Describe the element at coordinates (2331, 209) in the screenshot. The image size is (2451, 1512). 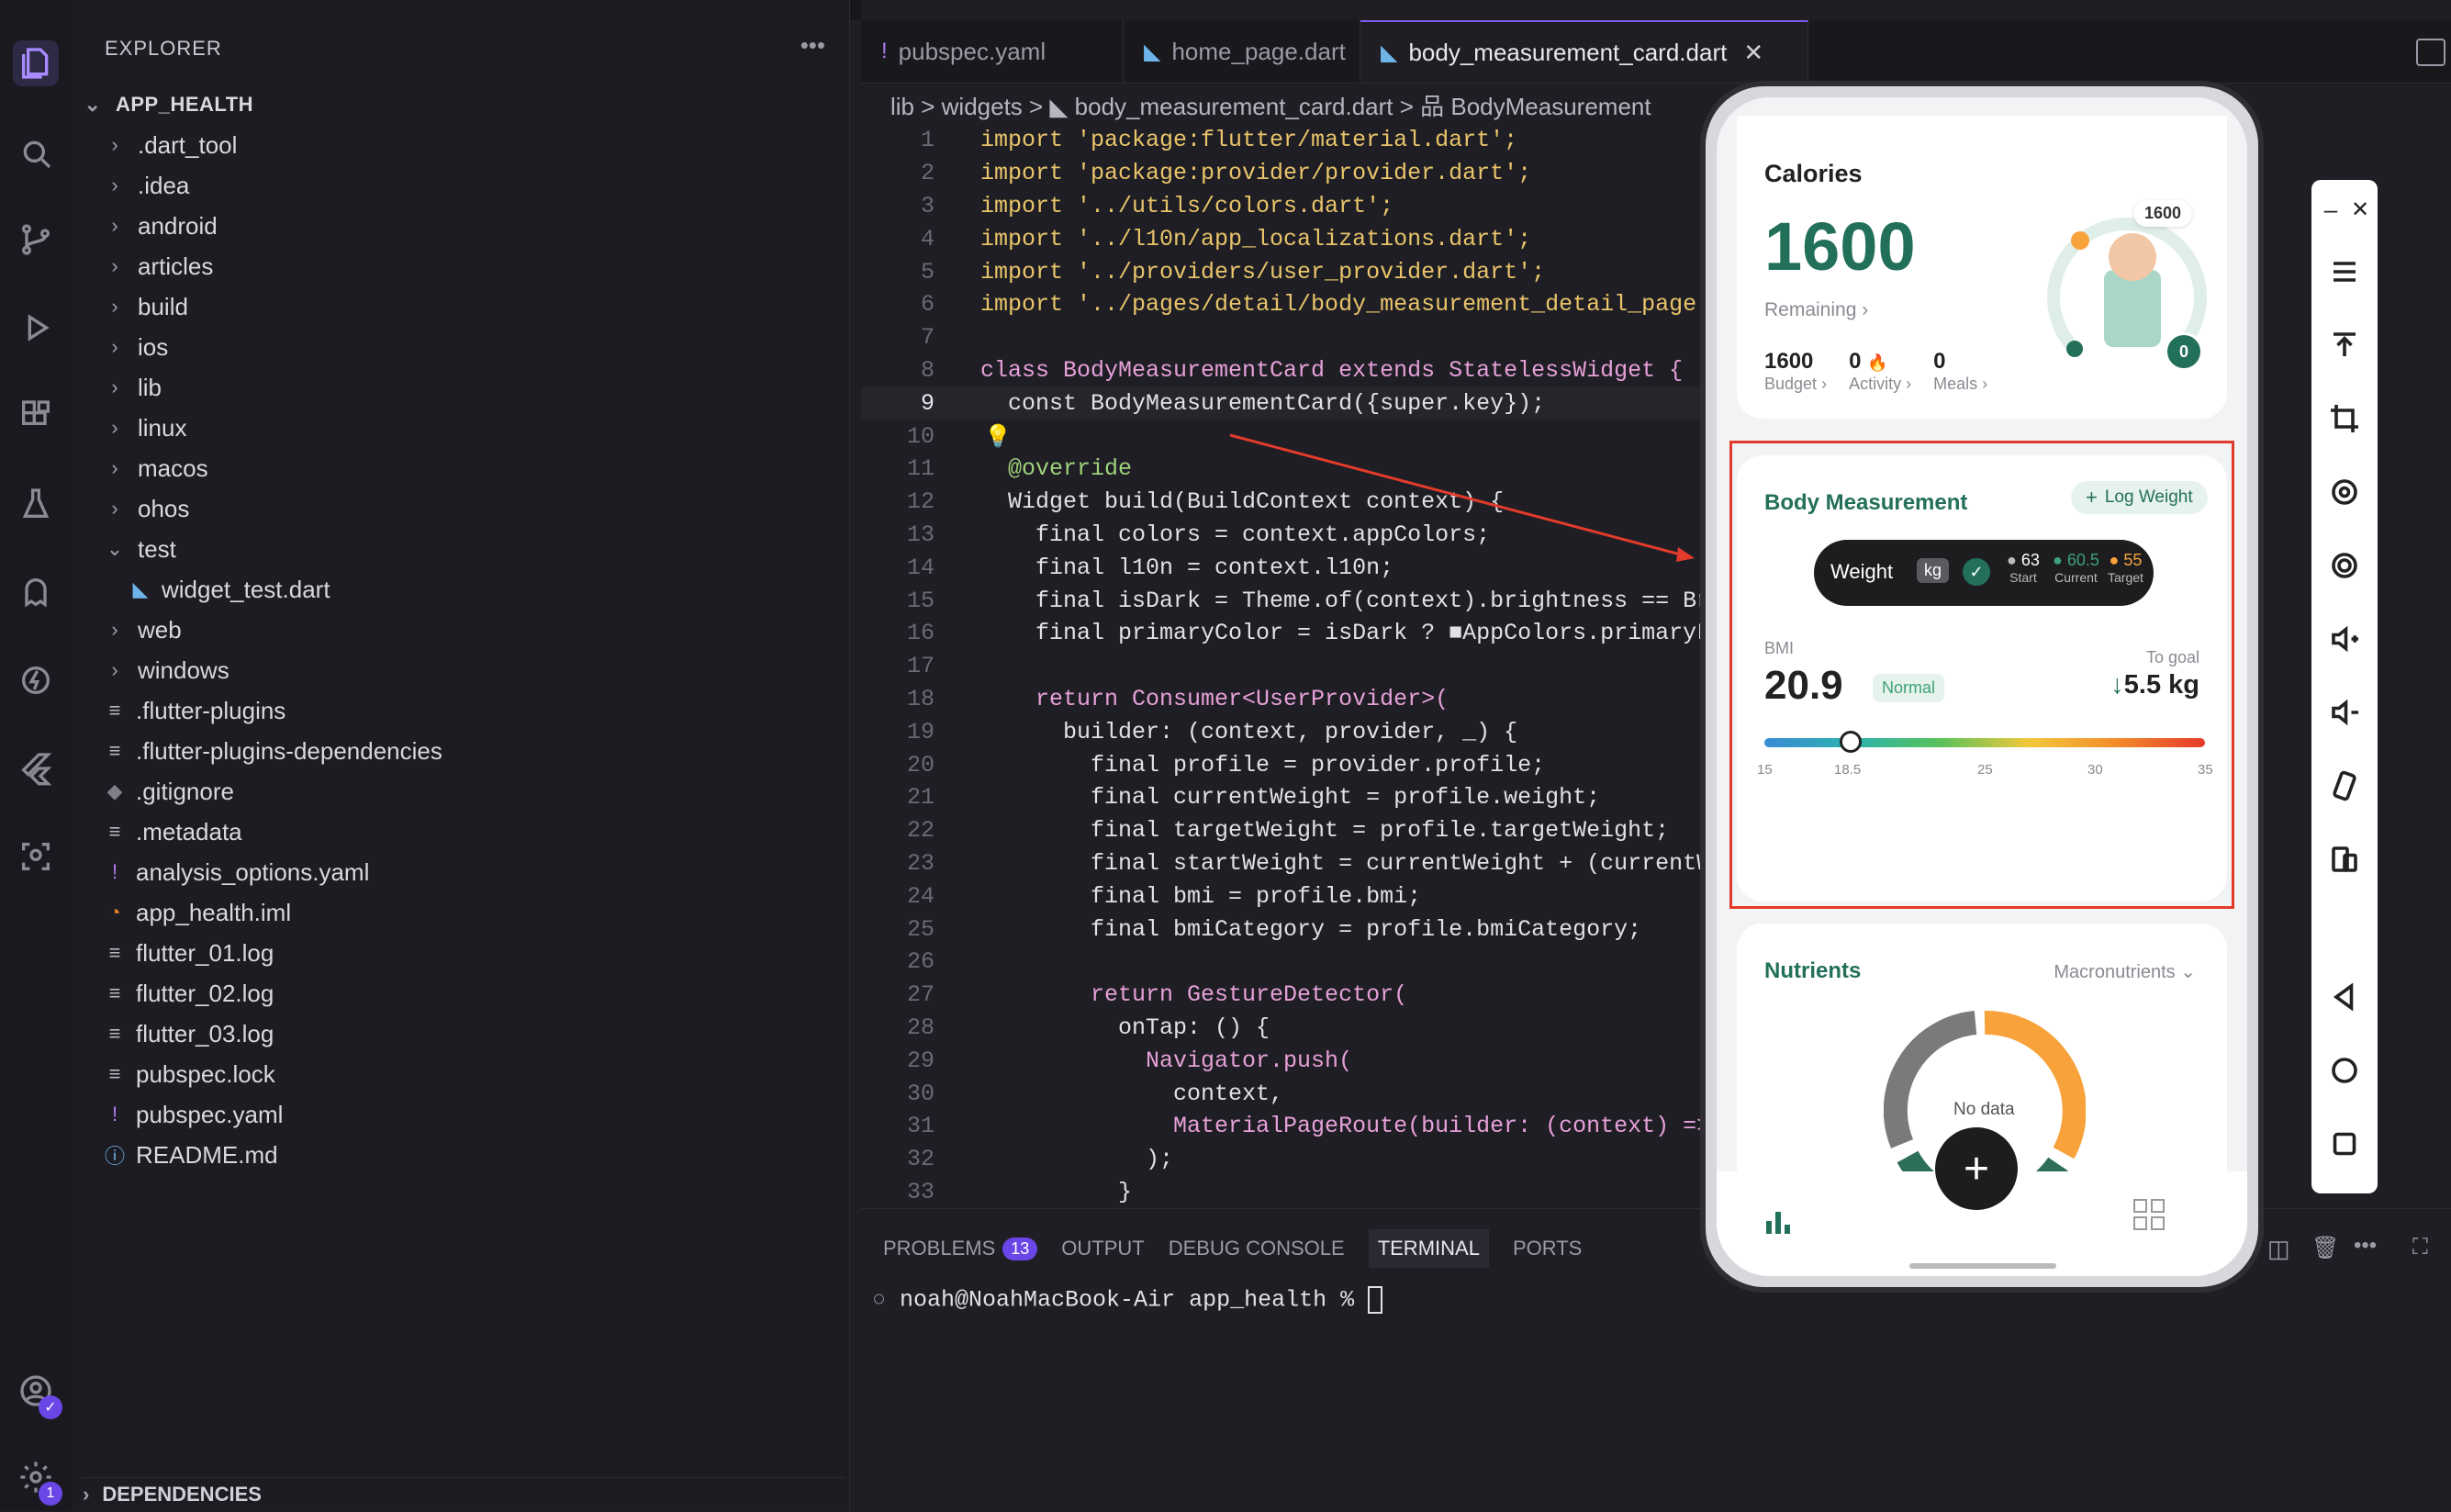
I see `minimize-icon: –` at that location.